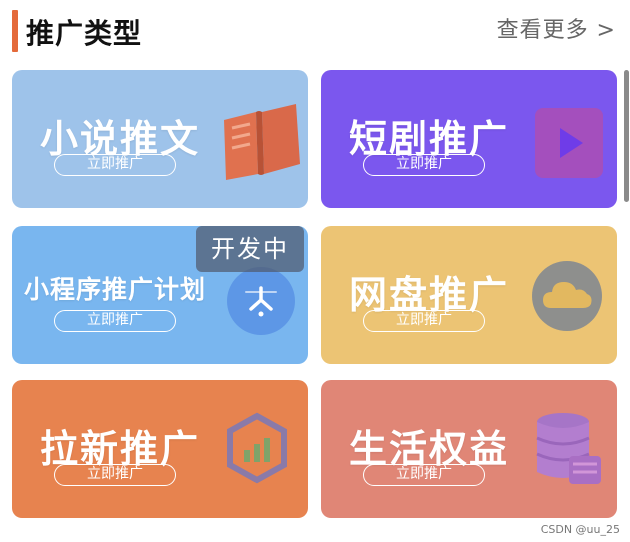  I want to click on card-novel-promotion: 小说推文 立即推广, so click(160, 139).